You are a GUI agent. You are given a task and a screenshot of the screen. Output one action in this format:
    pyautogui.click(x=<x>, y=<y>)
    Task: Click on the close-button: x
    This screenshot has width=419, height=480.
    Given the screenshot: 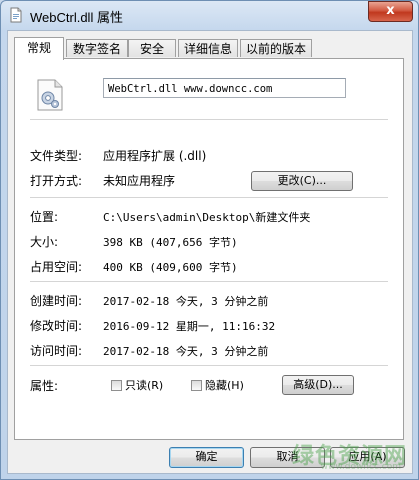 What is the action you would take?
    pyautogui.click(x=390, y=11)
    